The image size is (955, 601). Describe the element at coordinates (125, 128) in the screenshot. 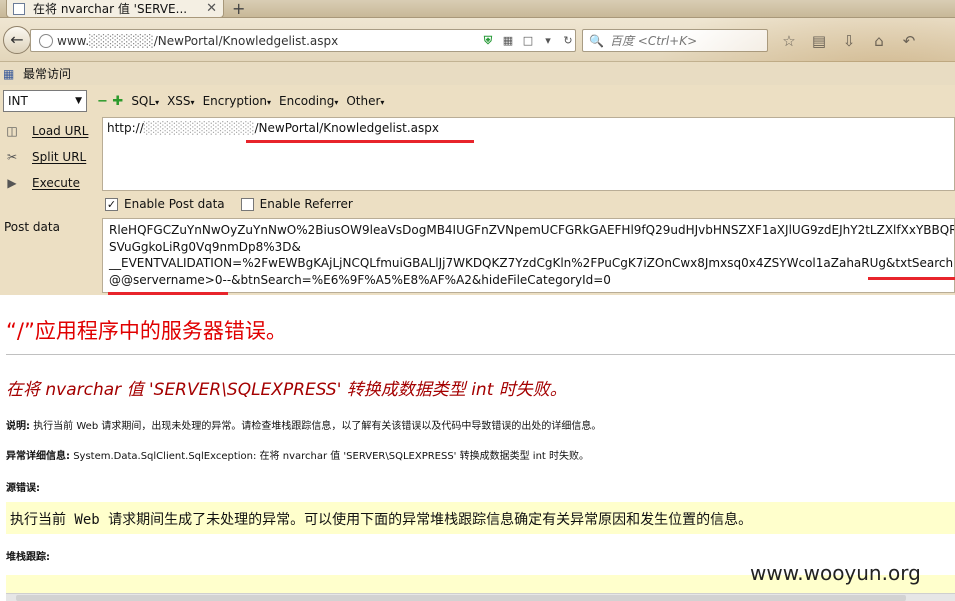

I see `url-prefix: http://` at that location.